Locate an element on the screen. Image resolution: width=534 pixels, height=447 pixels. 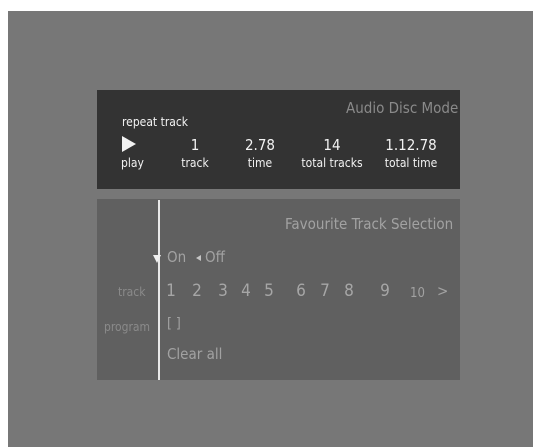
time-label: time is located at coordinates (260, 163).